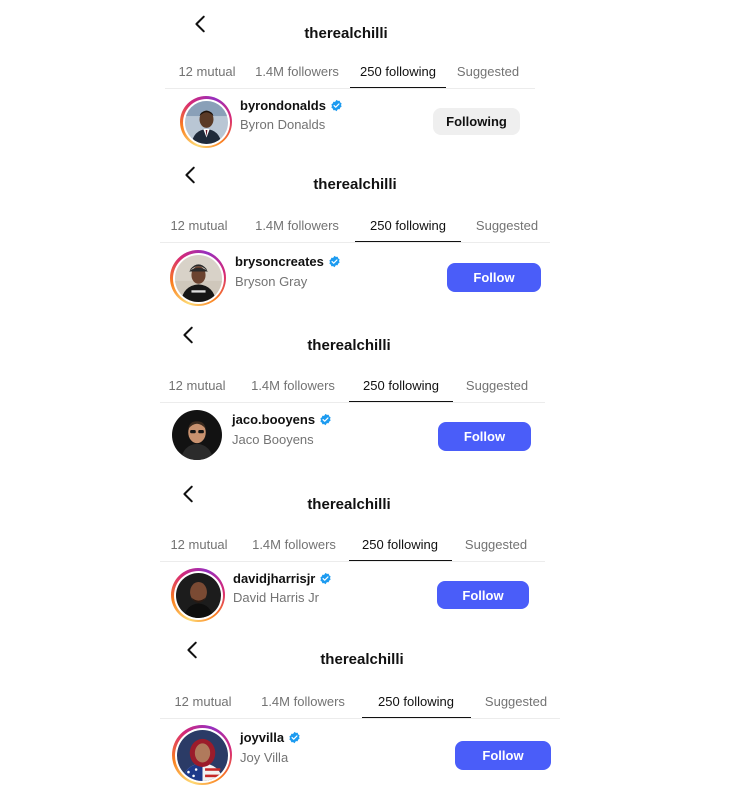 This screenshot has height=800, width=729. I want to click on display-name: Joy Villa, so click(264, 757).